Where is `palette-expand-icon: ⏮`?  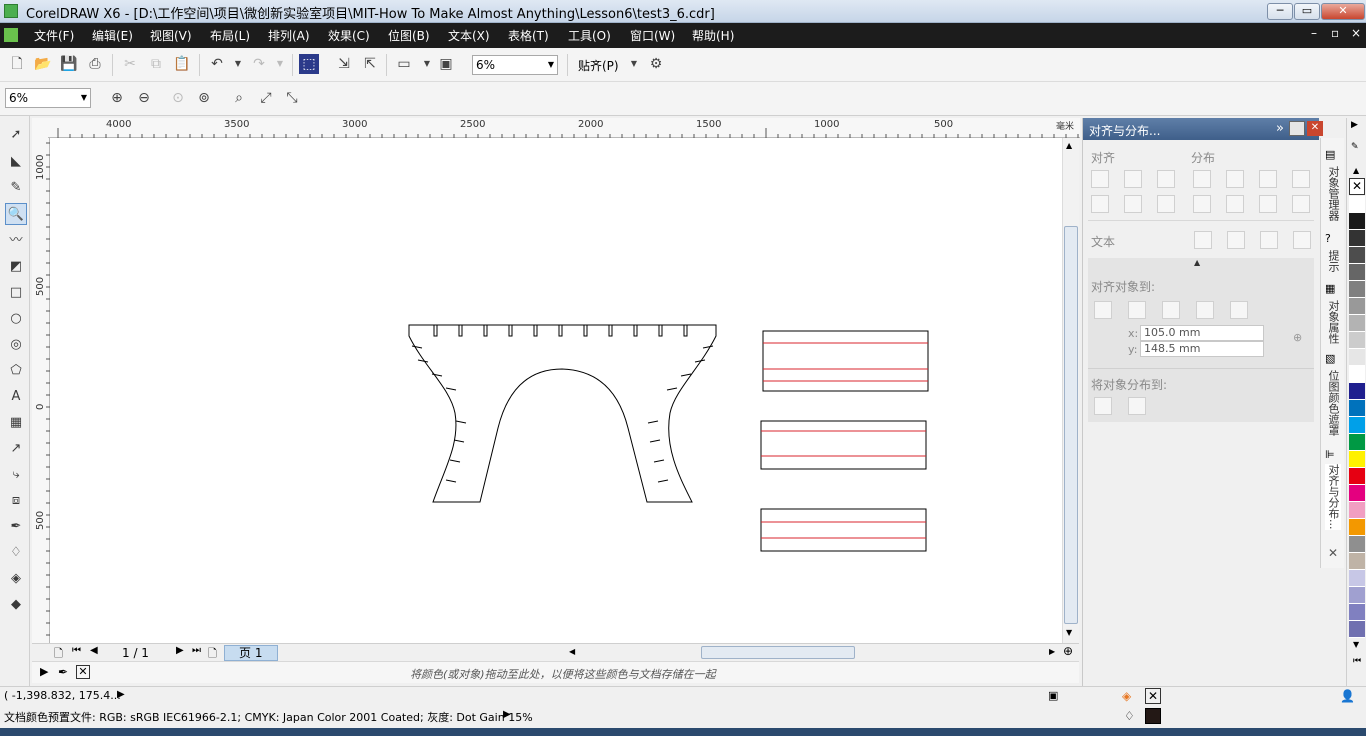
palette-expand-icon: ⏮ is located at coordinates (1357, 661).